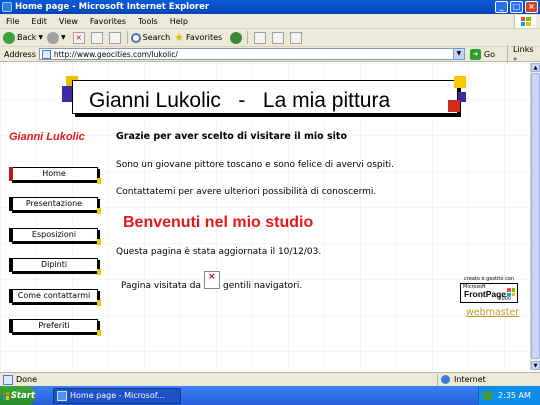 This screenshot has width=540, height=405. What do you see at coordinates (516, 7) in the screenshot?
I see `maximize-button: □` at bounding box center [516, 7].